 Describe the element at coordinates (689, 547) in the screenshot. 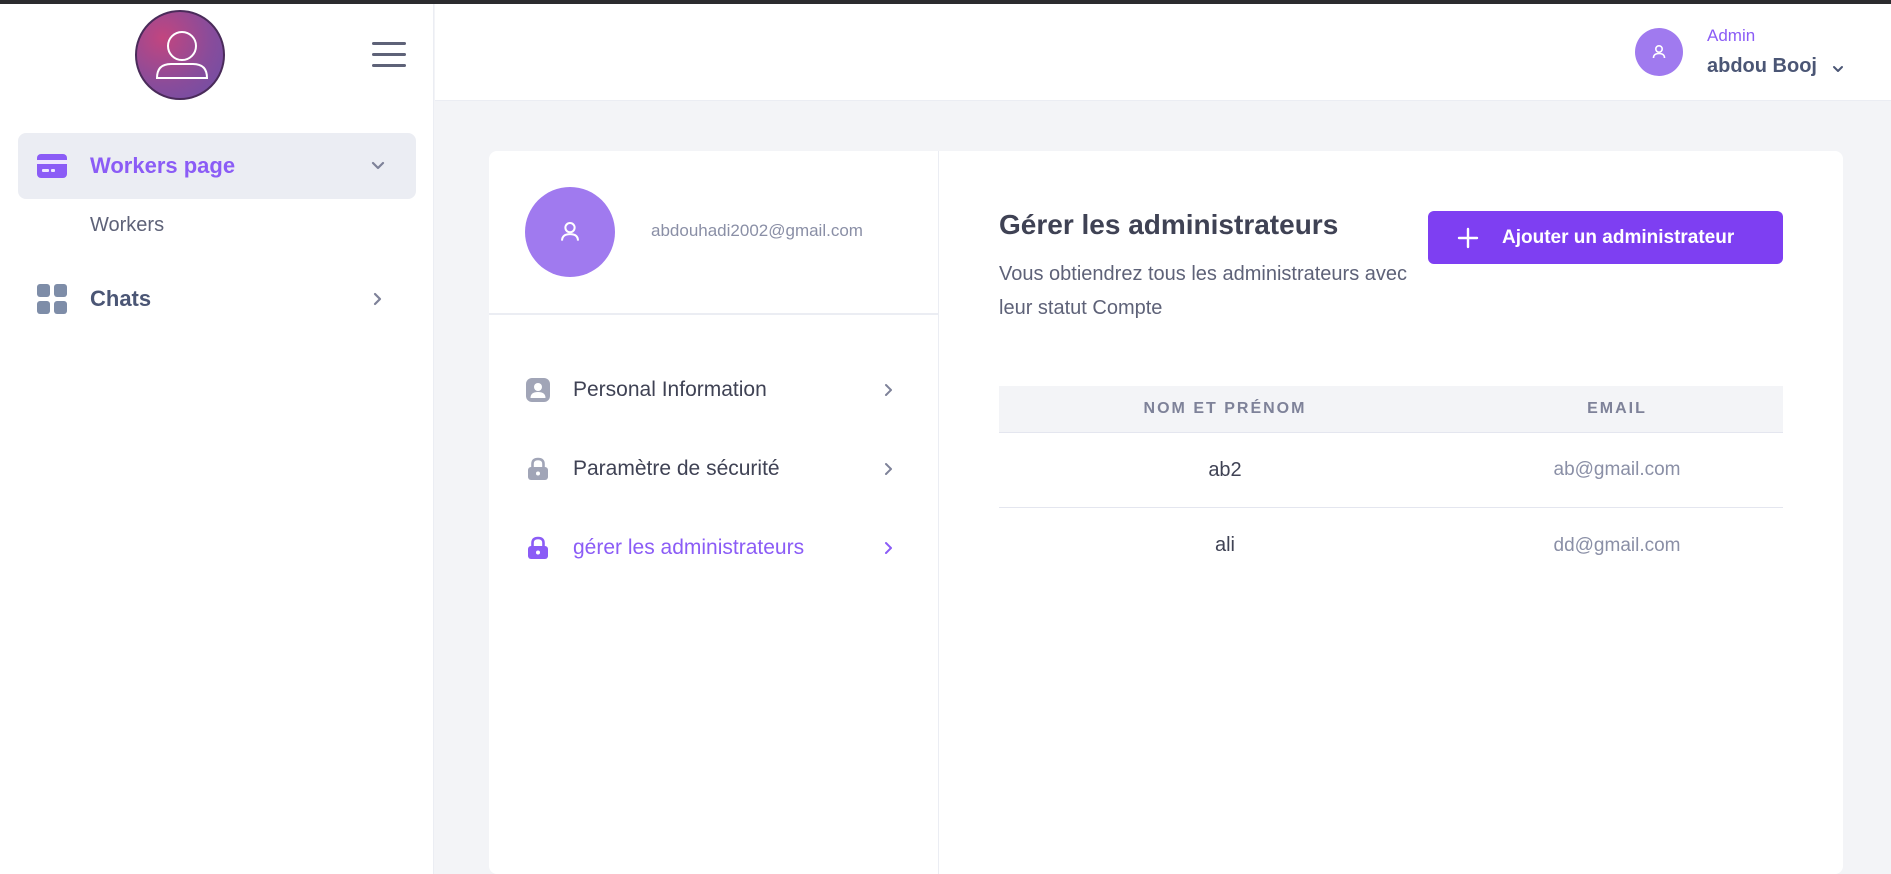

I see `menu-item-label: gérer les administrateurs` at that location.